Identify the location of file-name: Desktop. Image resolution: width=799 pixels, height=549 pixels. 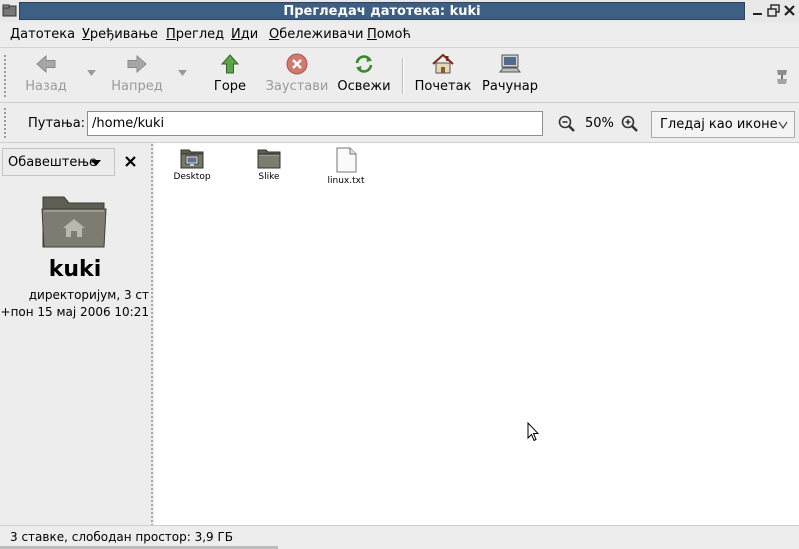
(192, 177).